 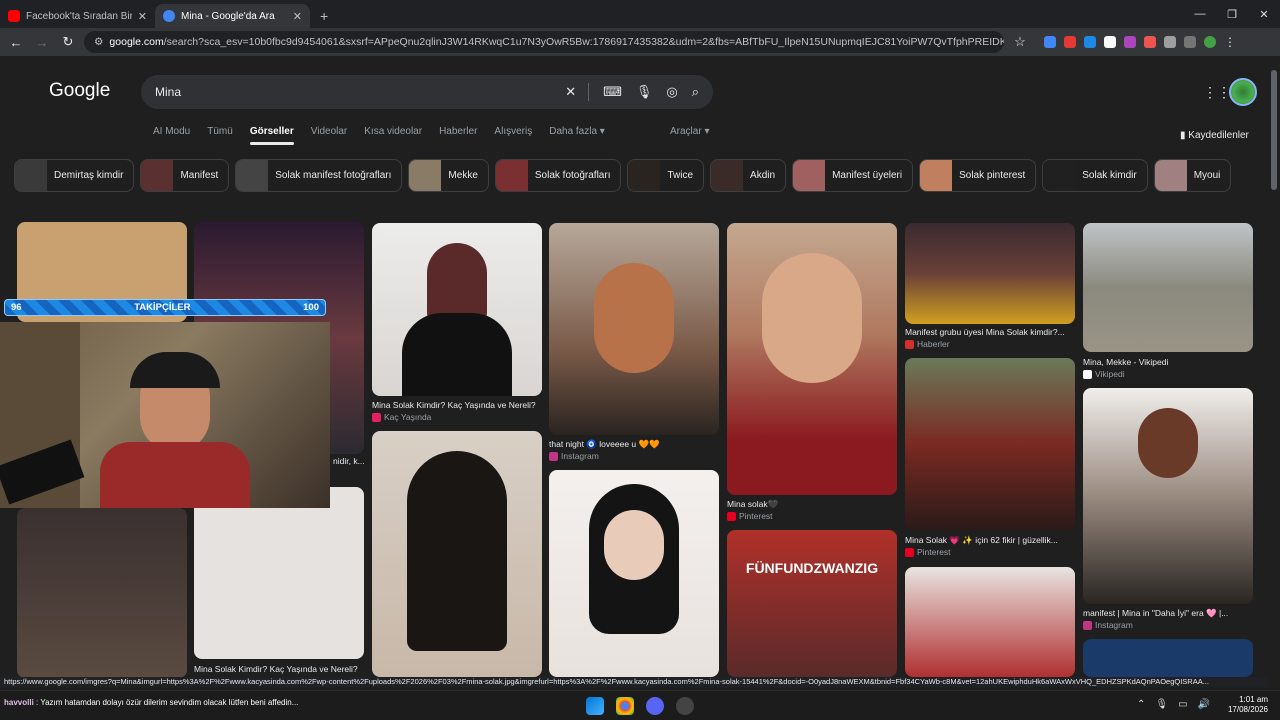 I want to click on result-source: Haberler, so click(x=927, y=344).